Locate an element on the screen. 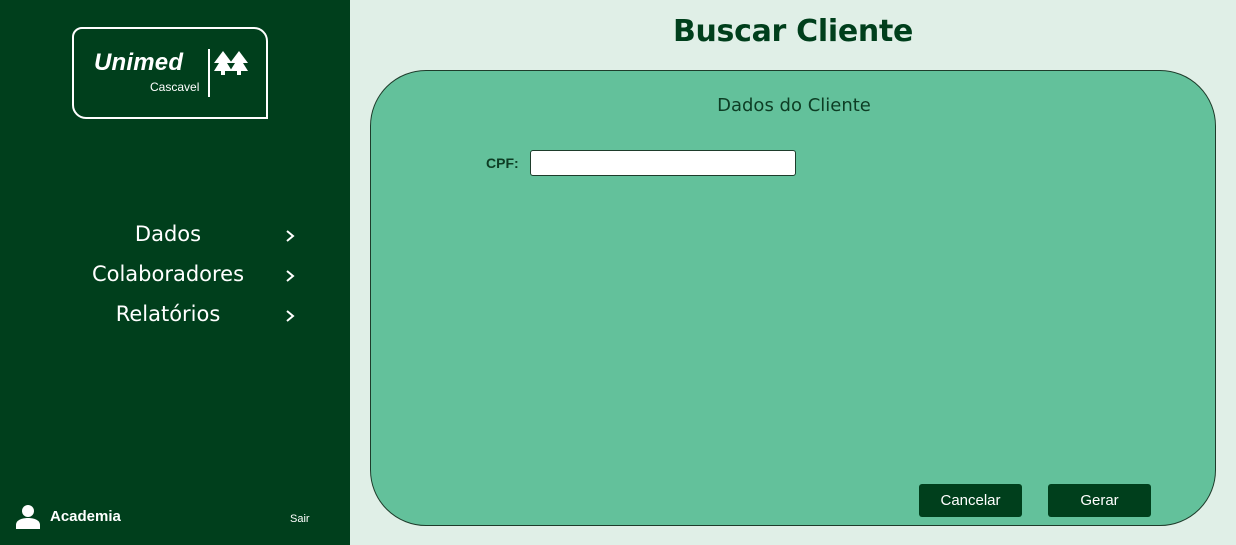 This screenshot has height=545, width=1236. unimed-trees-icon is located at coordinates (231, 63).